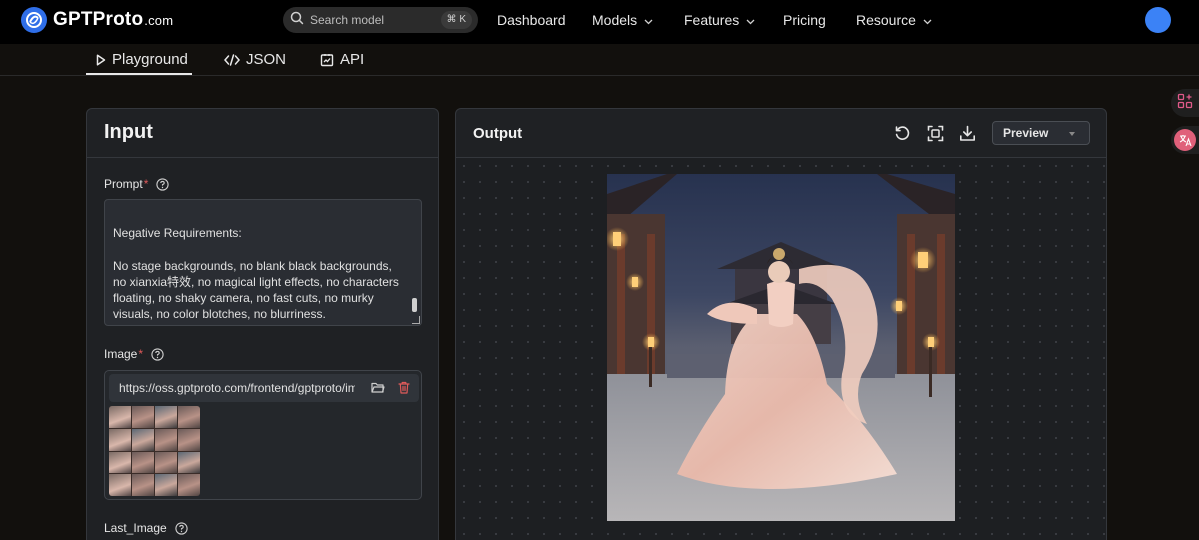 The height and width of the screenshot is (540, 1199). Describe the element at coordinates (154, 451) in the screenshot. I see `uploaded-image-thumbnail` at that location.